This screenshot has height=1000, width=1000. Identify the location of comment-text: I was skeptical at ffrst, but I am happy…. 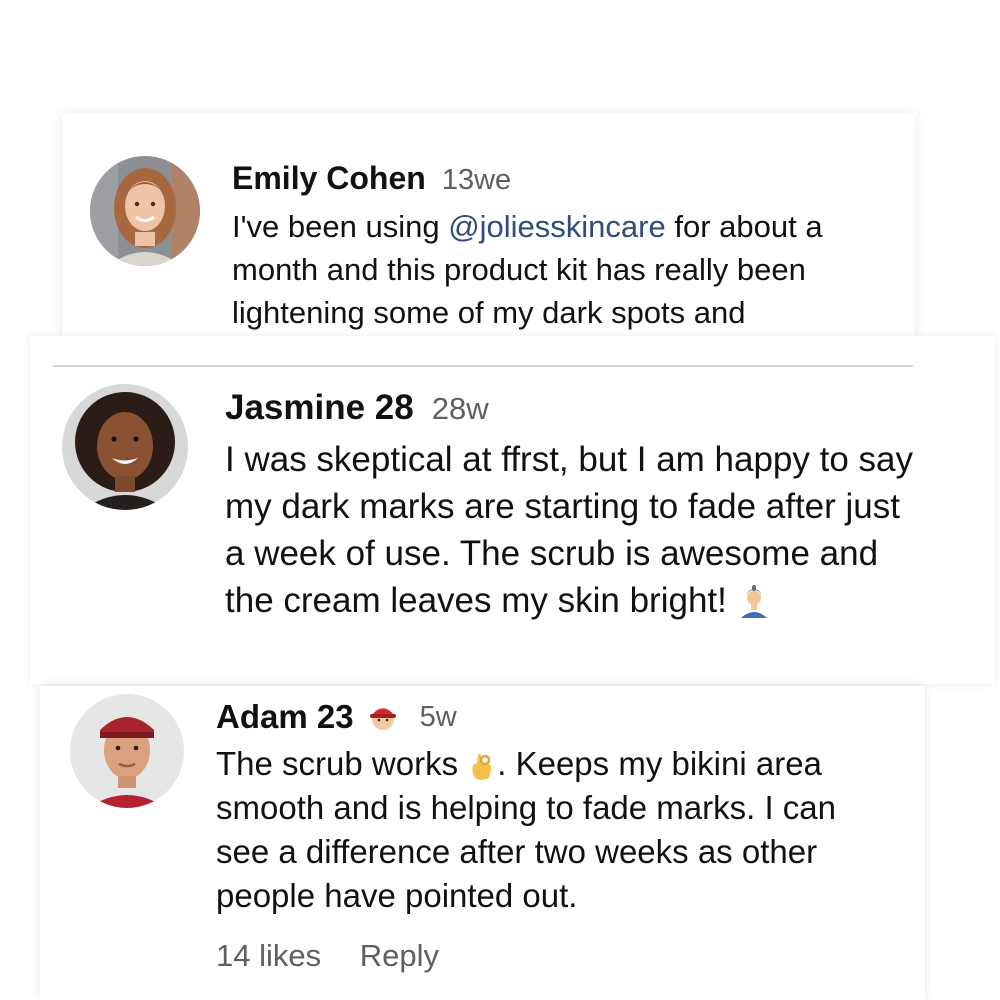
(575, 530).